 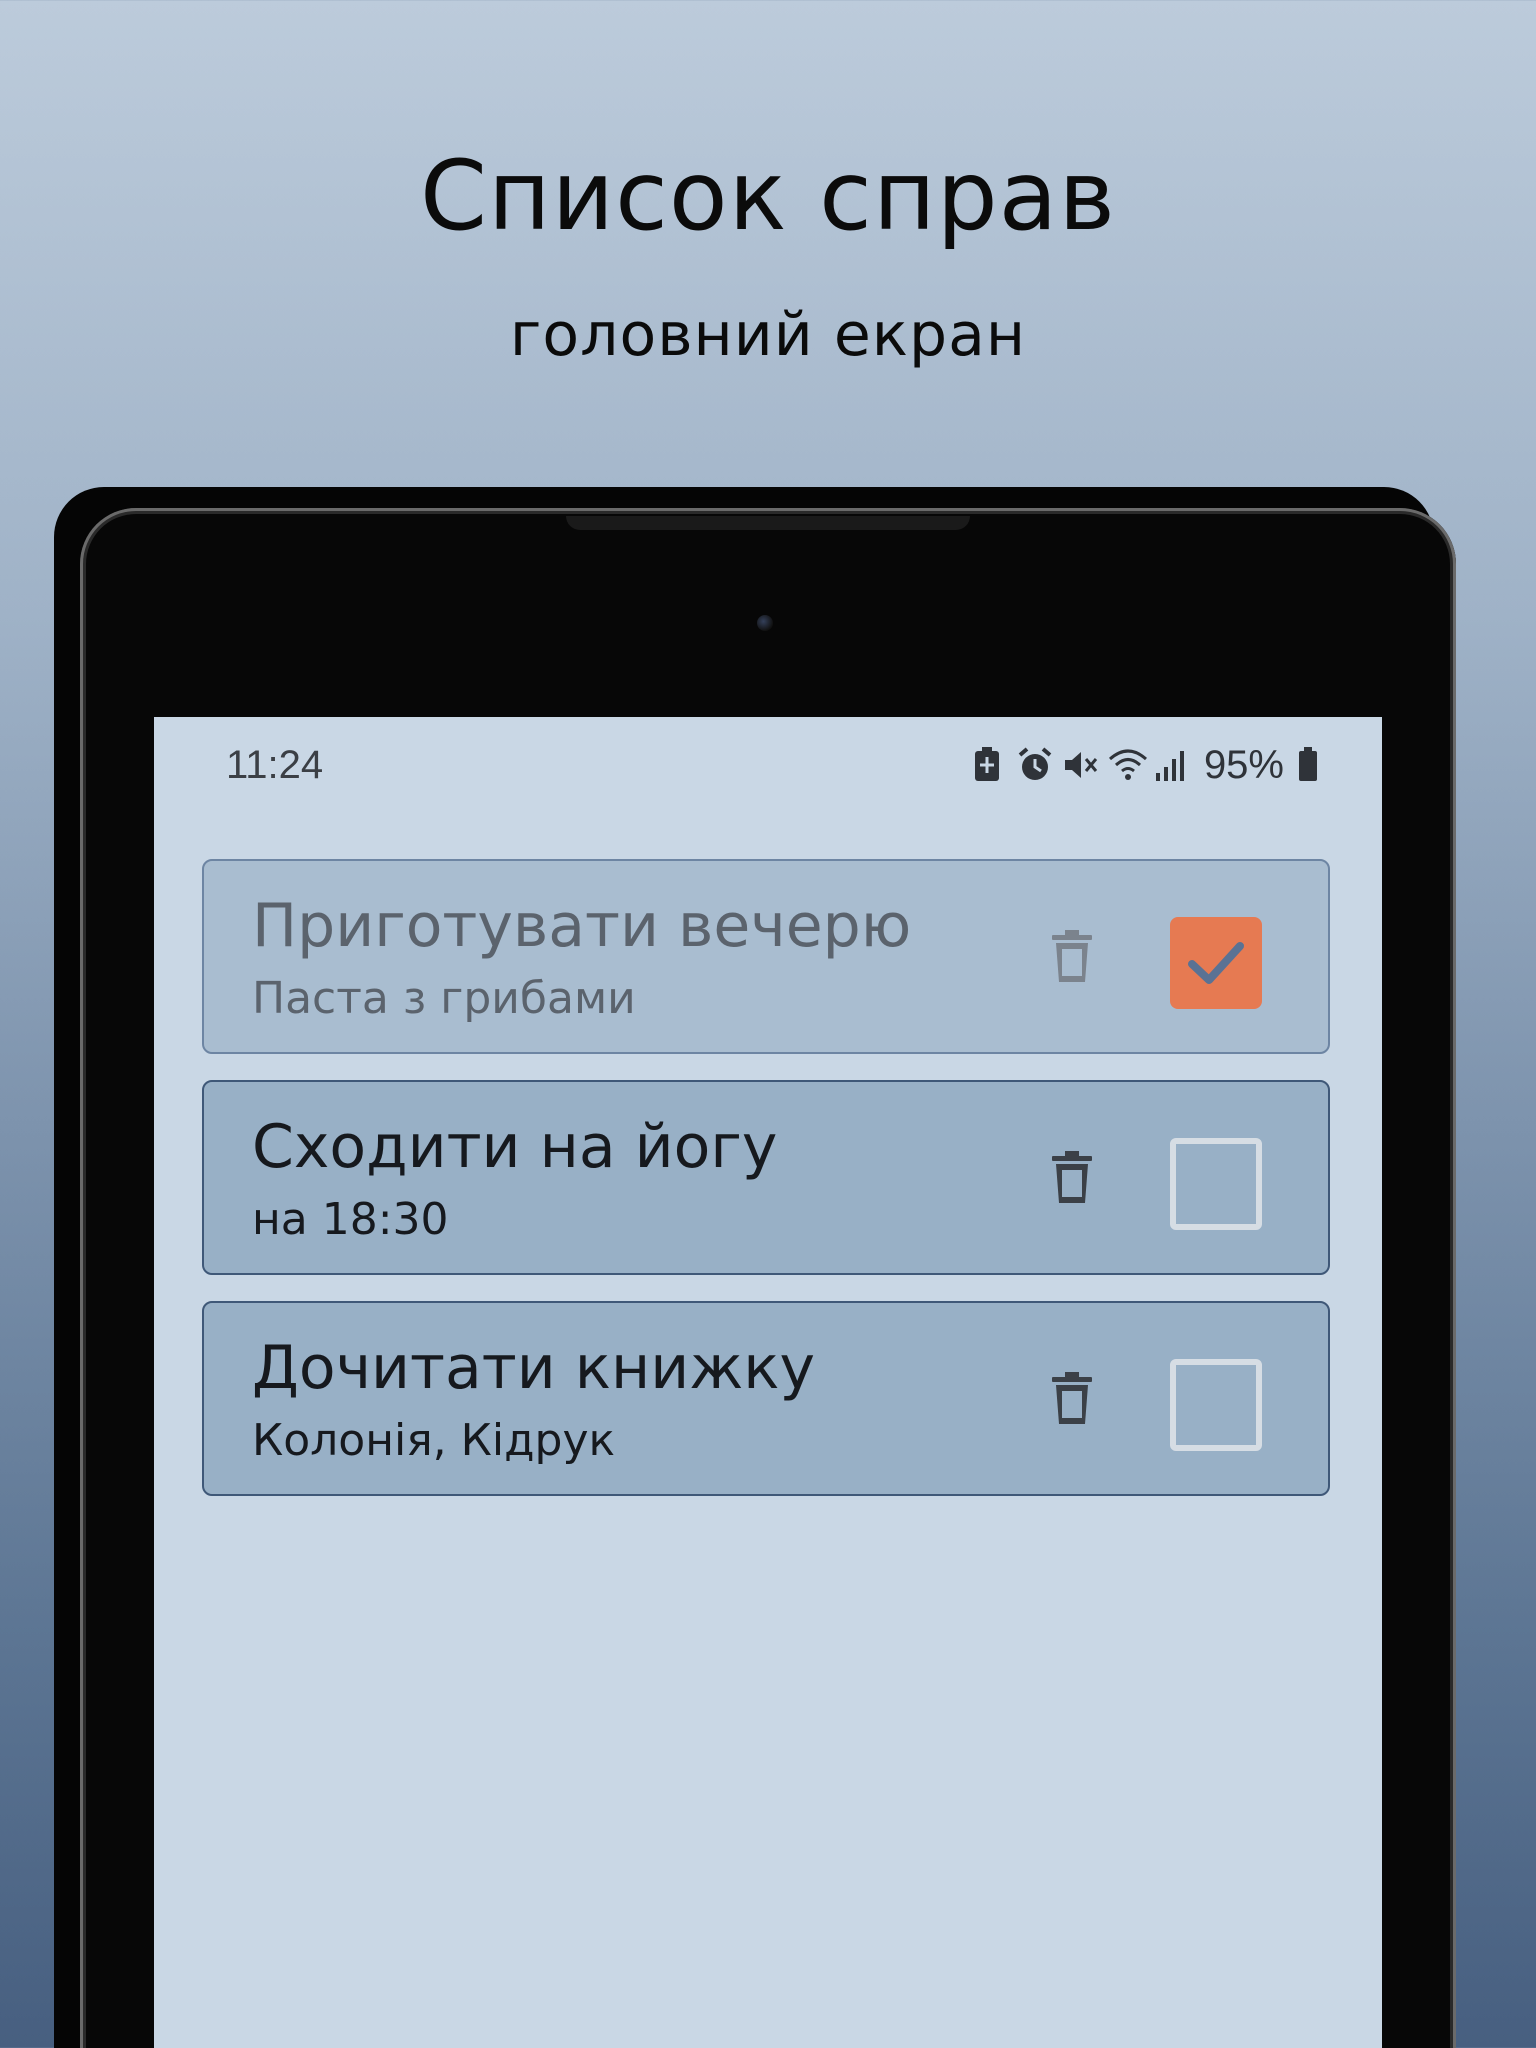 What do you see at coordinates (534, 1368) in the screenshot?
I see `task-title: Дочитати книжку` at bounding box center [534, 1368].